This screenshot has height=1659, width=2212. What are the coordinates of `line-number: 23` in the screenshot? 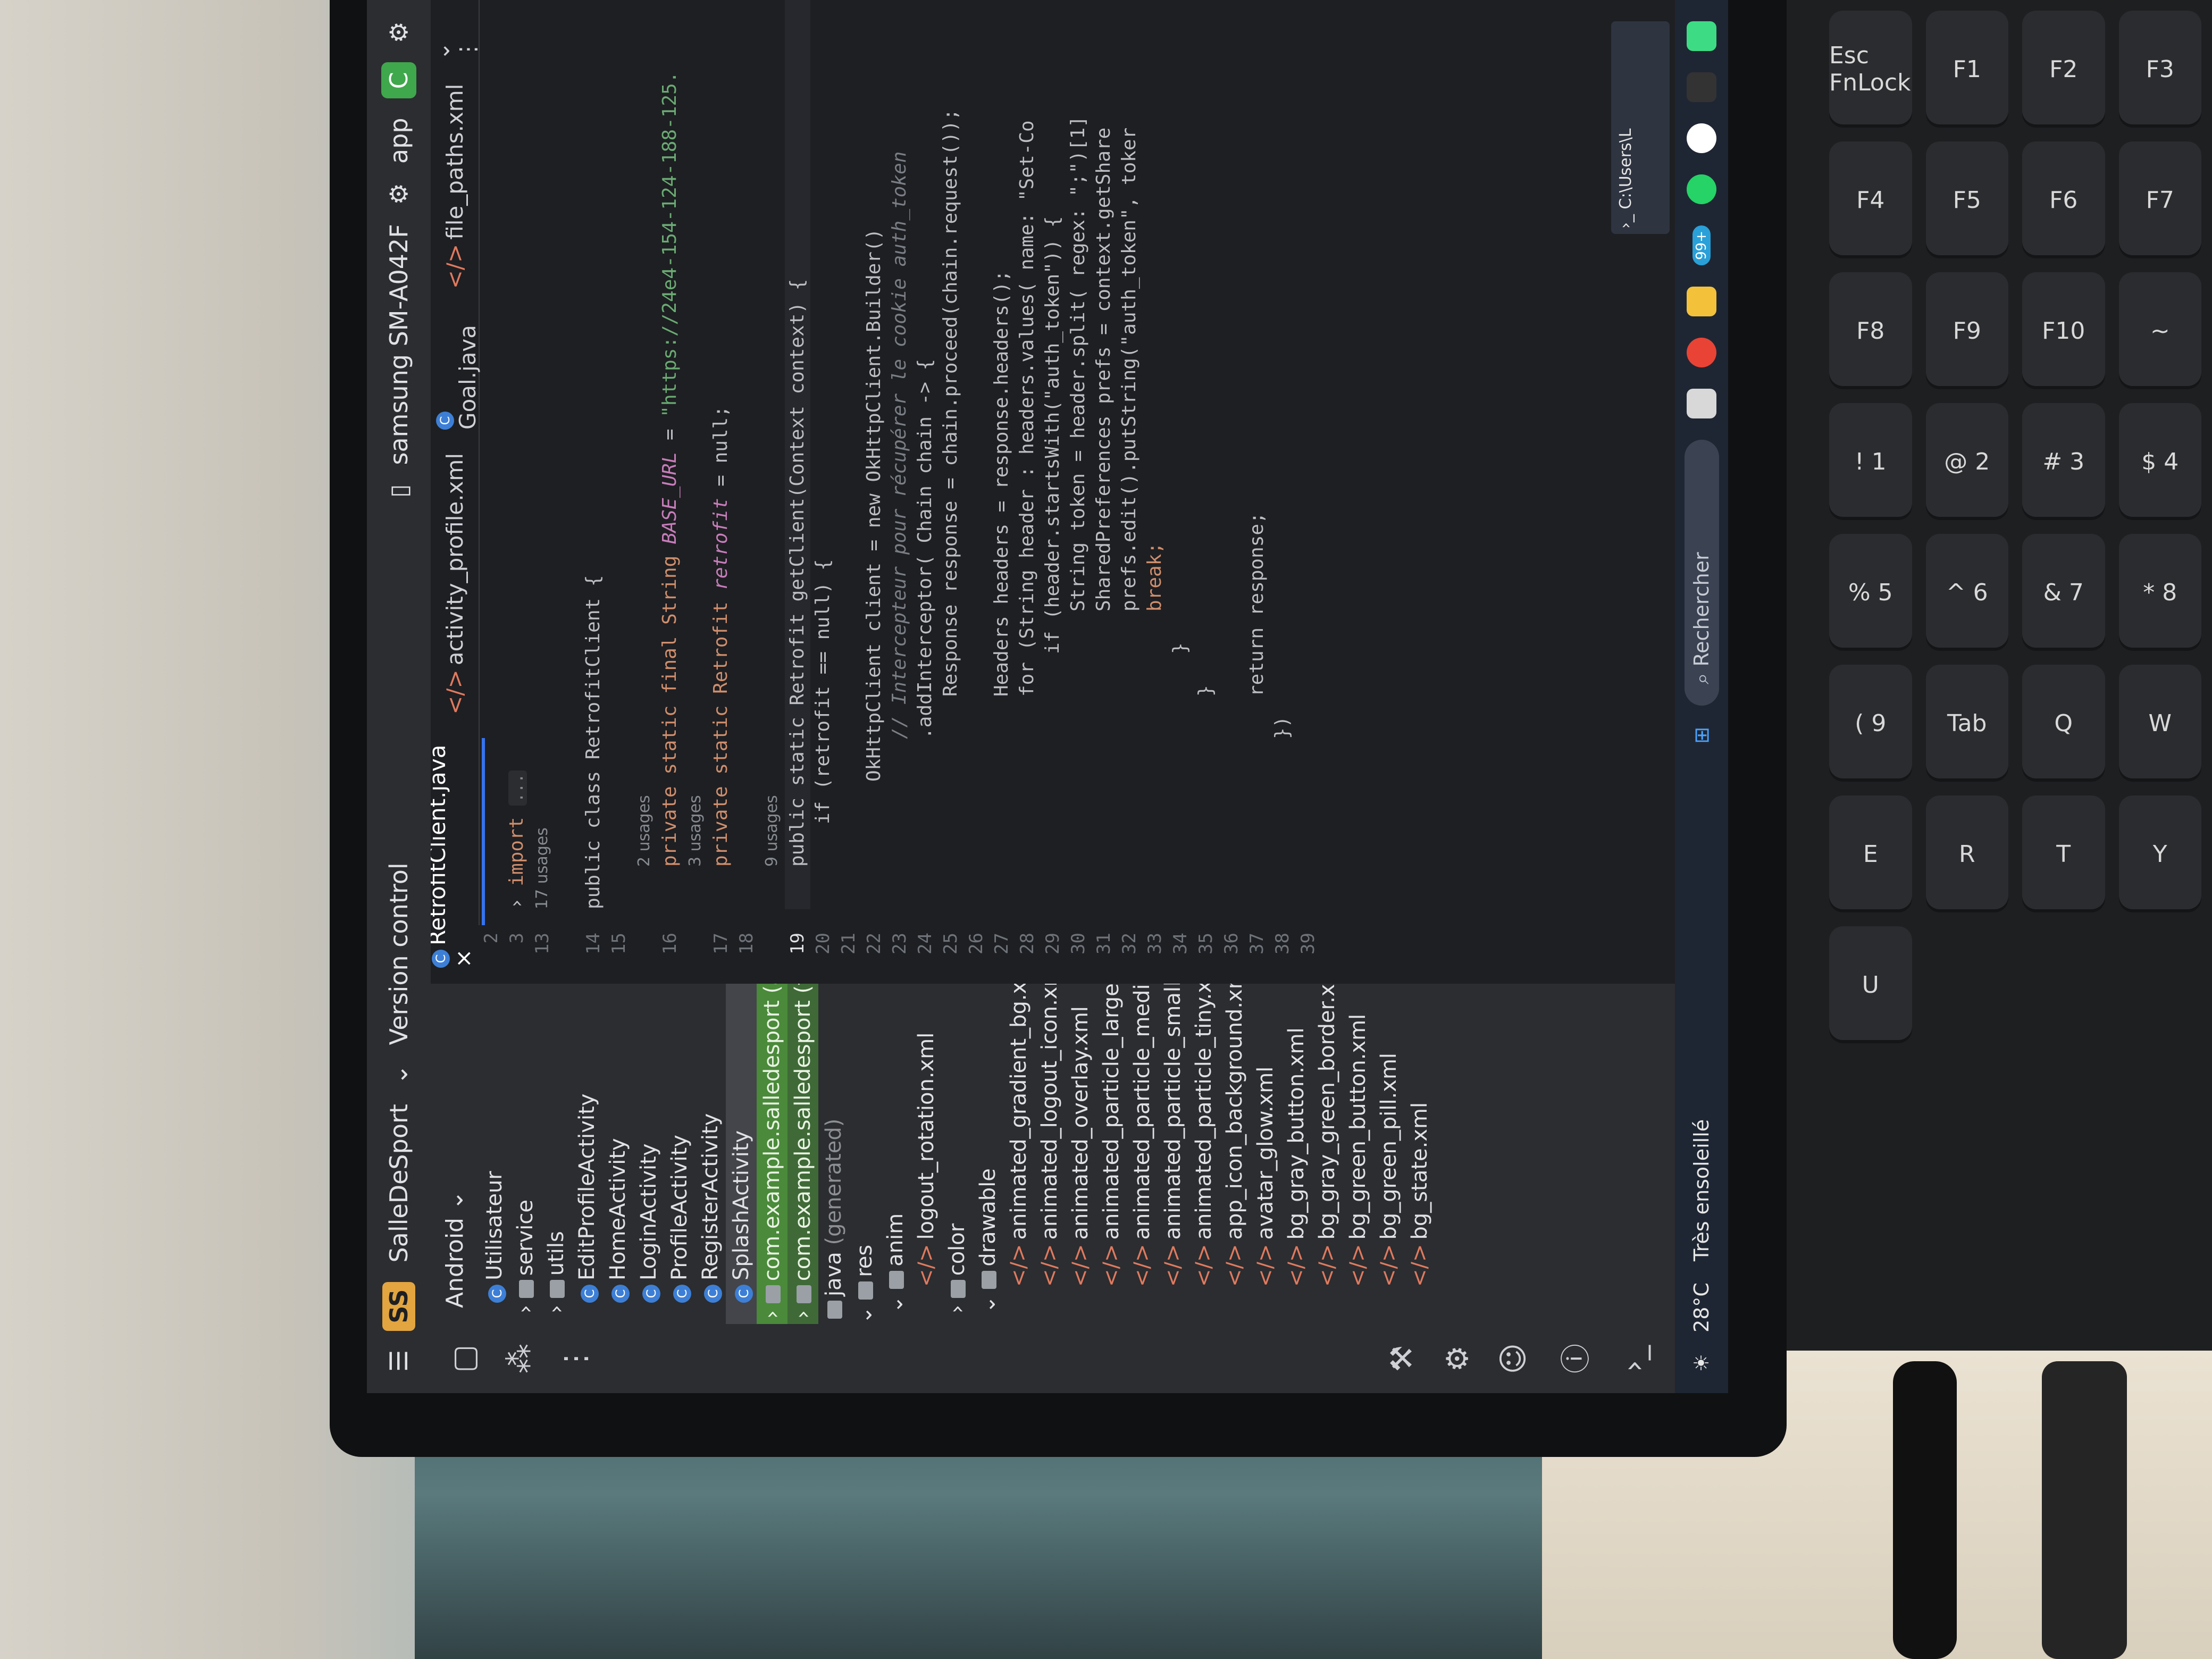 It's located at (899, 943).